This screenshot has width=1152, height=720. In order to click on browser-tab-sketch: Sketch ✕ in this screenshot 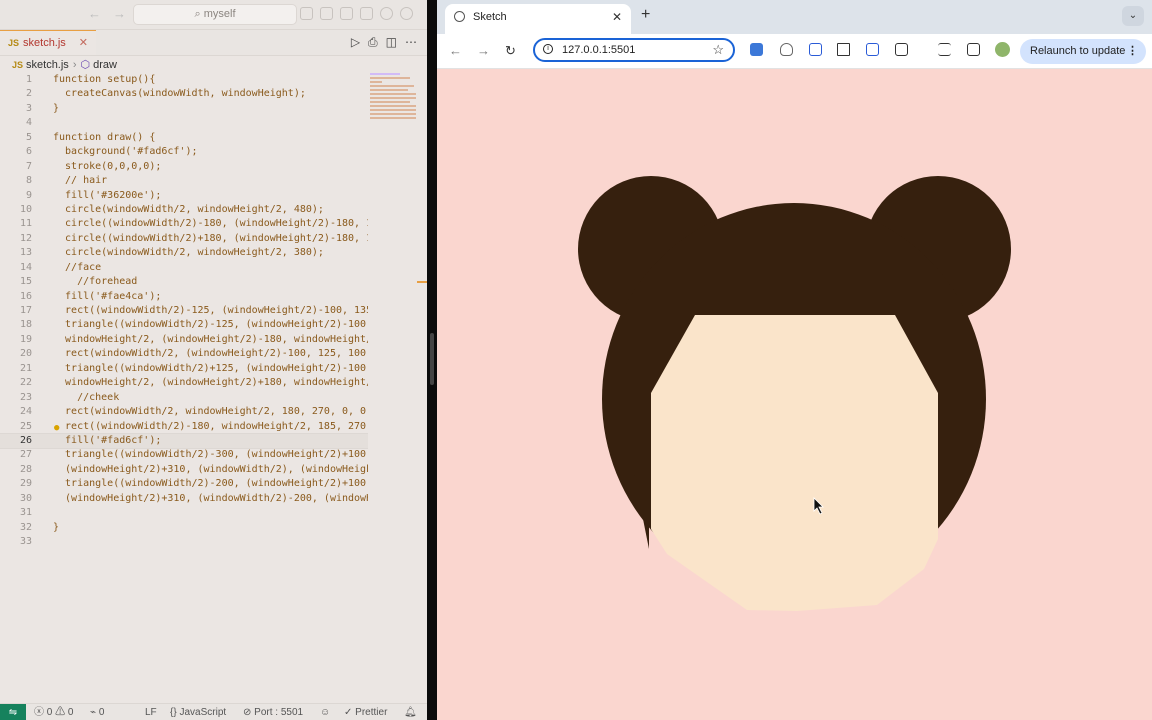, I will do `click(538, 19)`.